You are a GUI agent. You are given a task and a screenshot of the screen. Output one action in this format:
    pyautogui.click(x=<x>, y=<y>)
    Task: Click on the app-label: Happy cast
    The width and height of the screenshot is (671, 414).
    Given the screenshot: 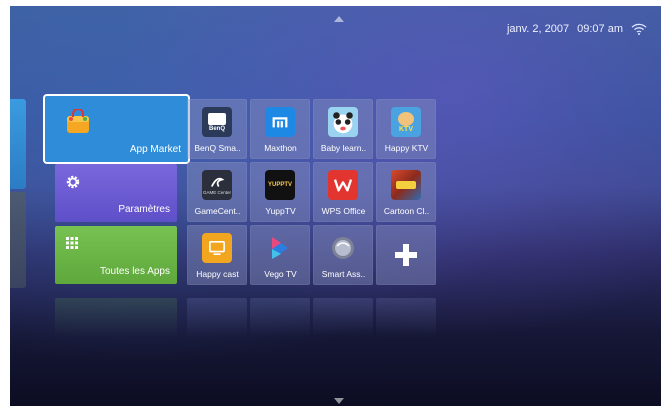 What is the action you would take?
    pyautogui.click(x=217, y=274)
    